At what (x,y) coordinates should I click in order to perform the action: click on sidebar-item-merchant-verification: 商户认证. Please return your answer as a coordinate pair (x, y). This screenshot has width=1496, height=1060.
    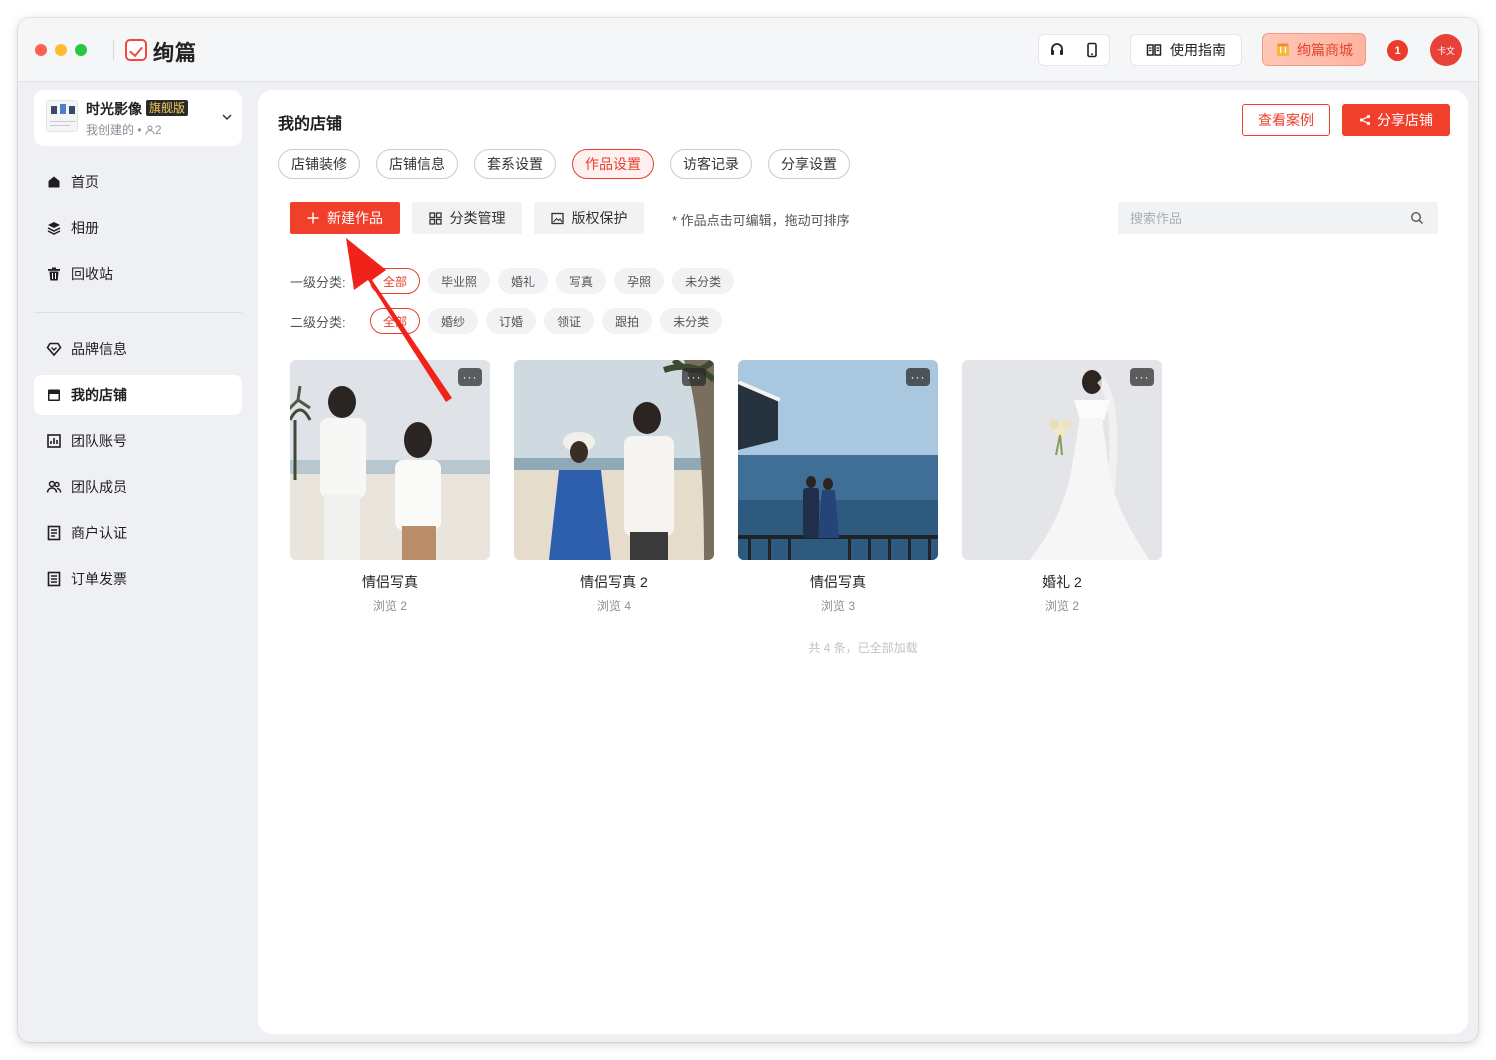
    Looking at the image, I should click on (138, 533).